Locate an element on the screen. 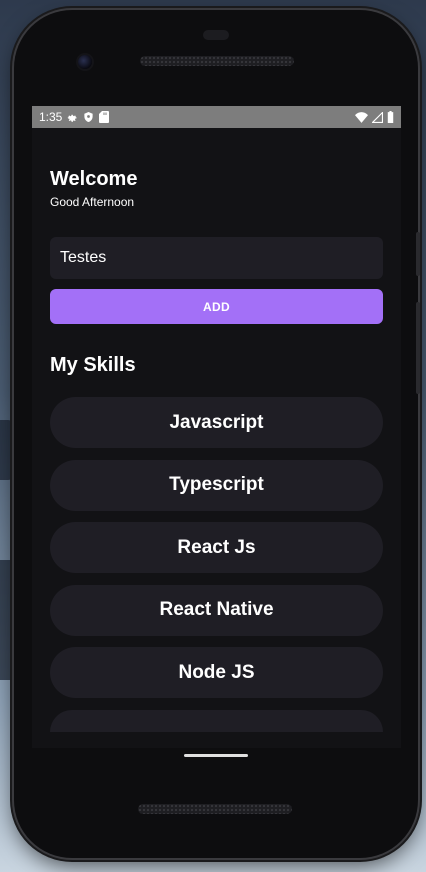  wifi-icon is located at coordinates (361, 117).